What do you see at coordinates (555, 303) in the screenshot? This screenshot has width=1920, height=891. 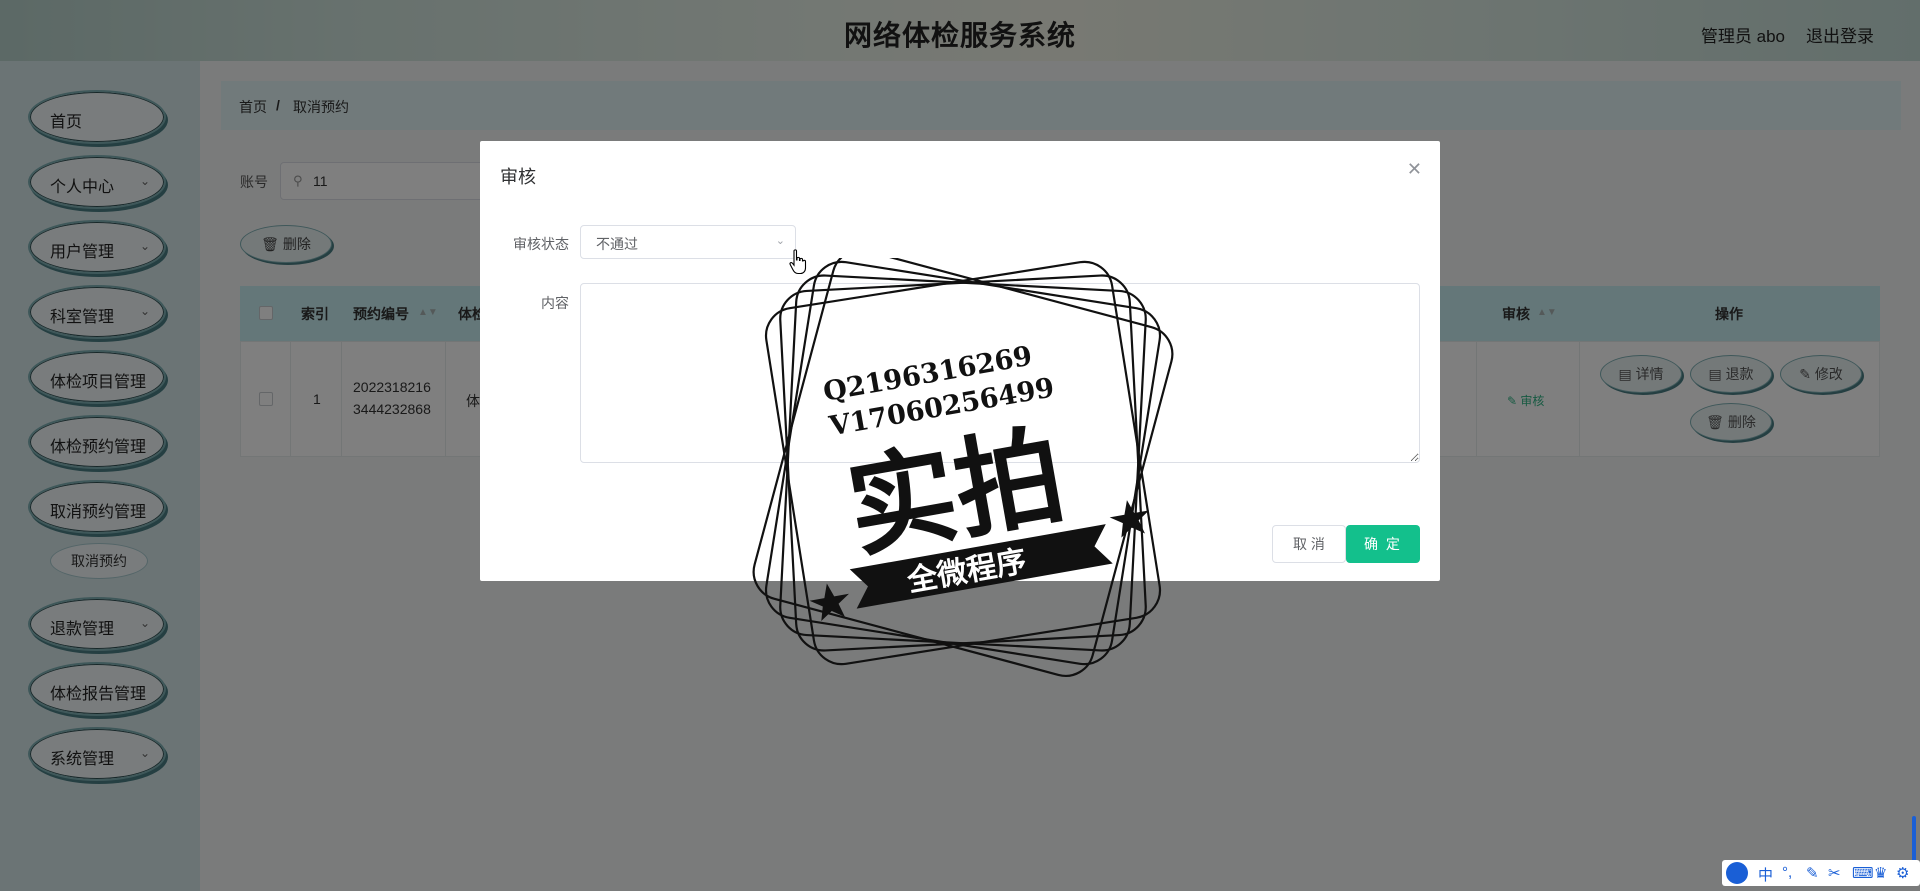 I see `content-label: 内容` at bounding box center [555, 303].